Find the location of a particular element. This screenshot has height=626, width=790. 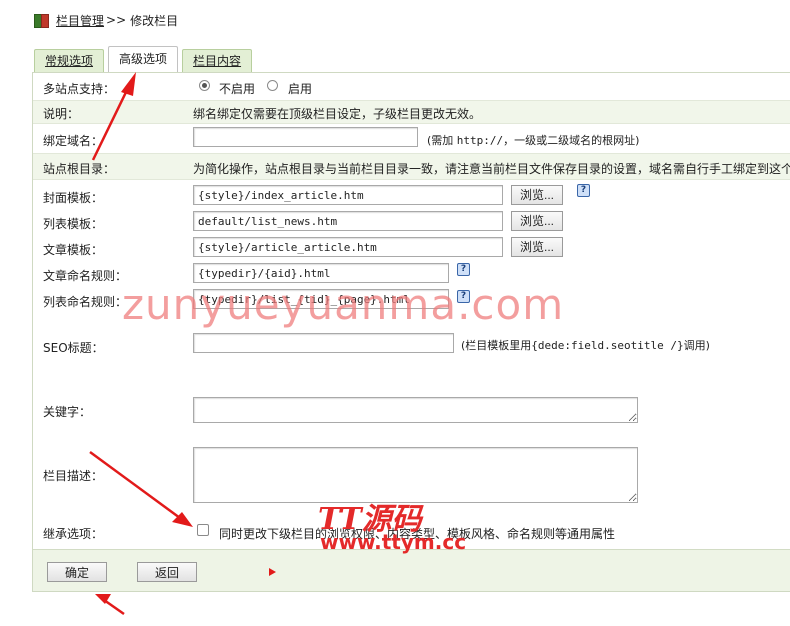

list-template-label: 列表模板： is located at coordinates (73, 224).